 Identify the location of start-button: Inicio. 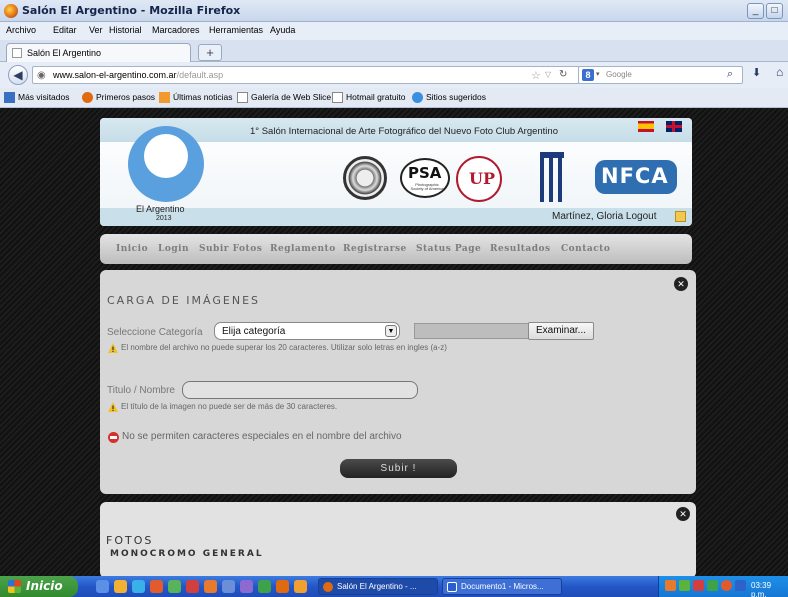
(39, 586).